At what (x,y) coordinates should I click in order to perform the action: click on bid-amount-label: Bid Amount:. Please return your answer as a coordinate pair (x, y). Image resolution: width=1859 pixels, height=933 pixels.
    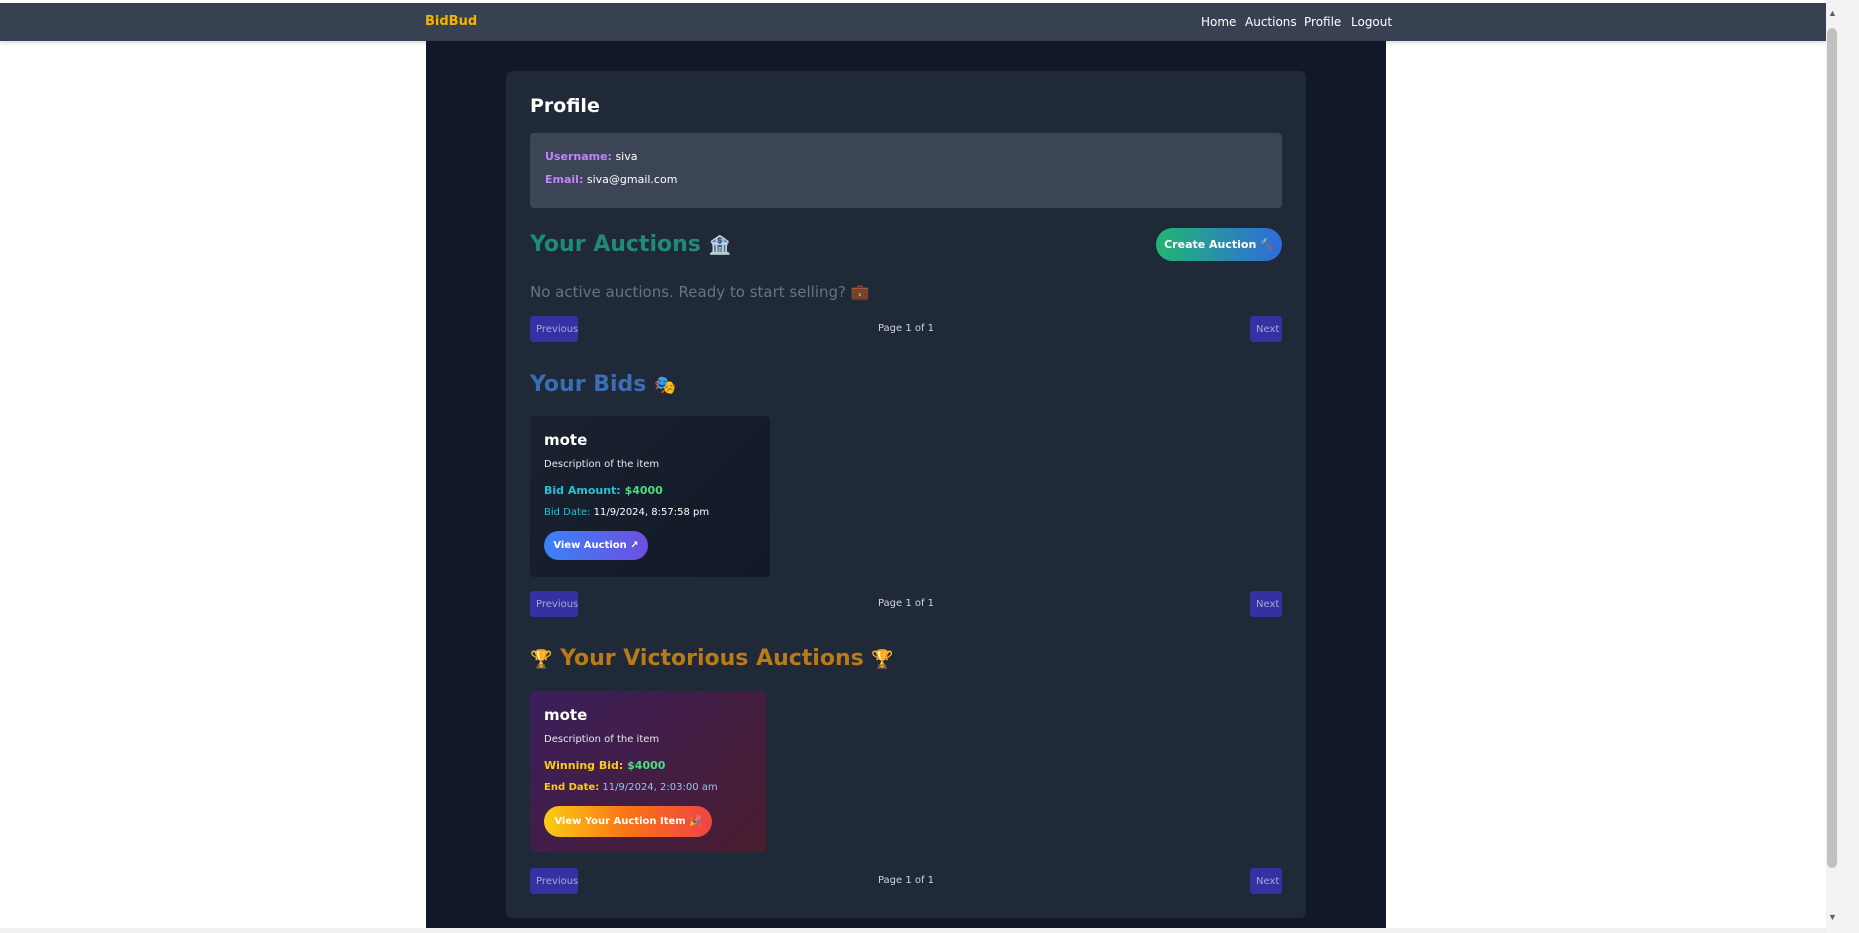
    Looking at the image, I should click on (582, 490).